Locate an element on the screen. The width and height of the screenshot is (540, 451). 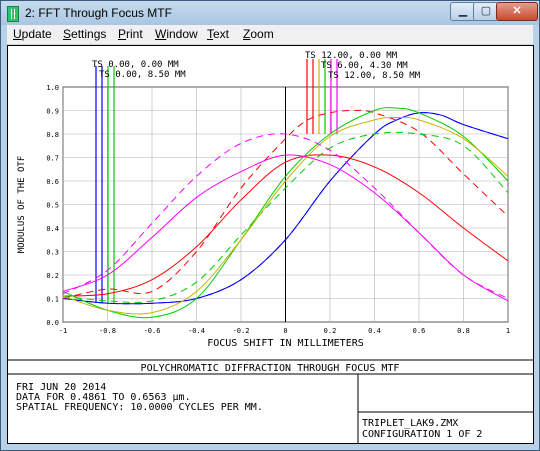
legend-label: TS 0.00, 8.50 MM is located at coordinates (142, 75).